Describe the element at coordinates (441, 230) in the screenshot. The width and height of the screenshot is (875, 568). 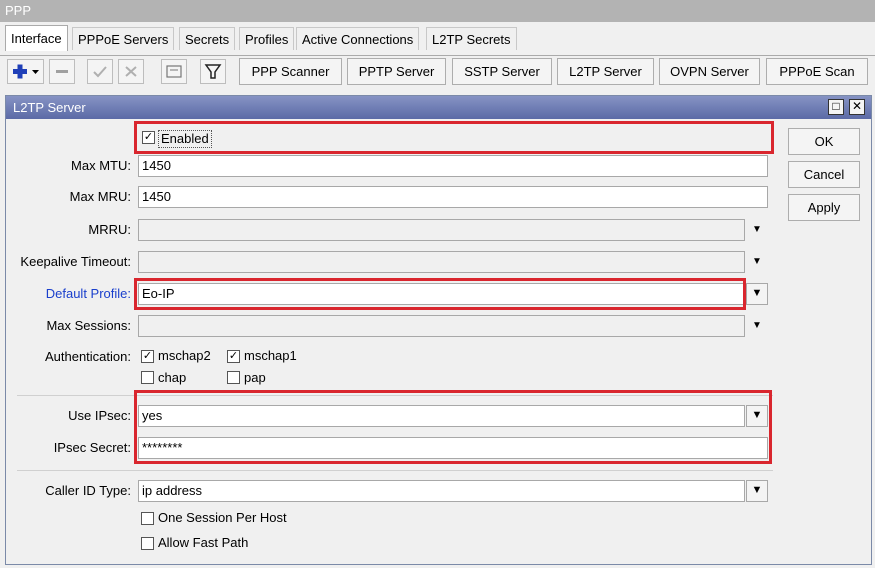
I see `mrru-input` at that location.